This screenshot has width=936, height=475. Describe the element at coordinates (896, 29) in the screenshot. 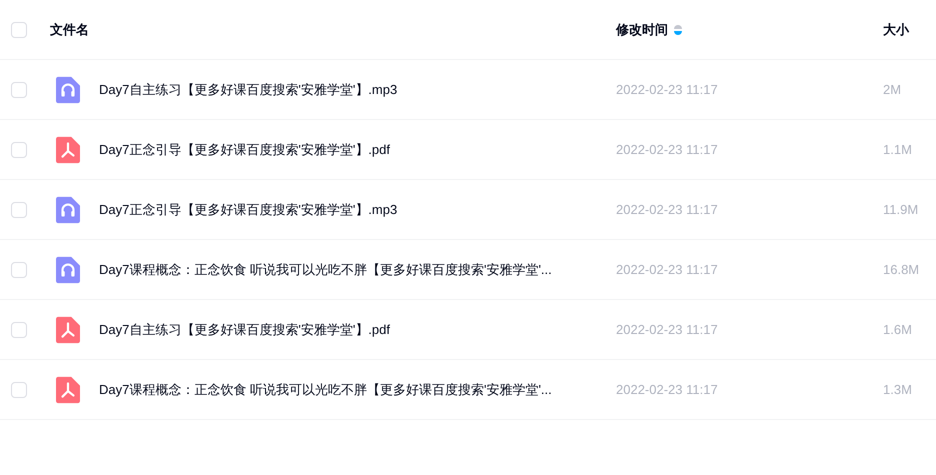

I see `column-header: 大小` at that location.